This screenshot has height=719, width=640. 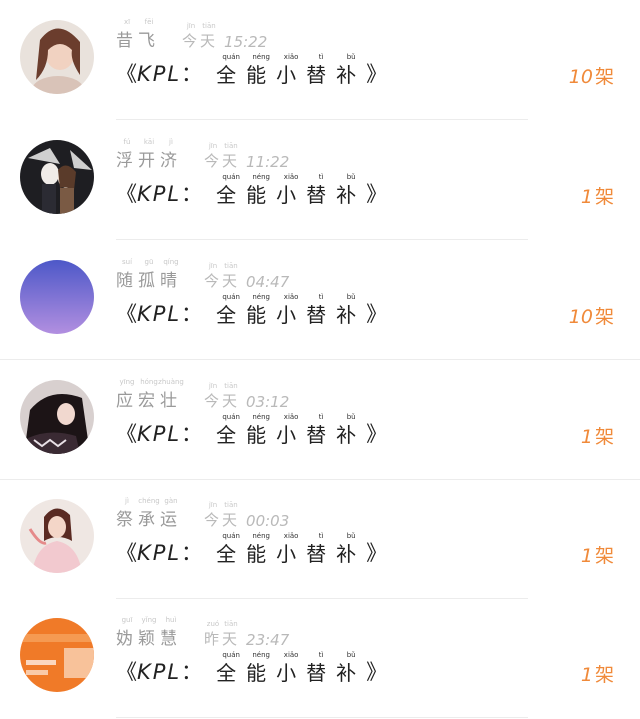 What do you see at coordinates (149, 520) in the screenshot?
I see `hanzi: 承` at bounding box center [149, 520].